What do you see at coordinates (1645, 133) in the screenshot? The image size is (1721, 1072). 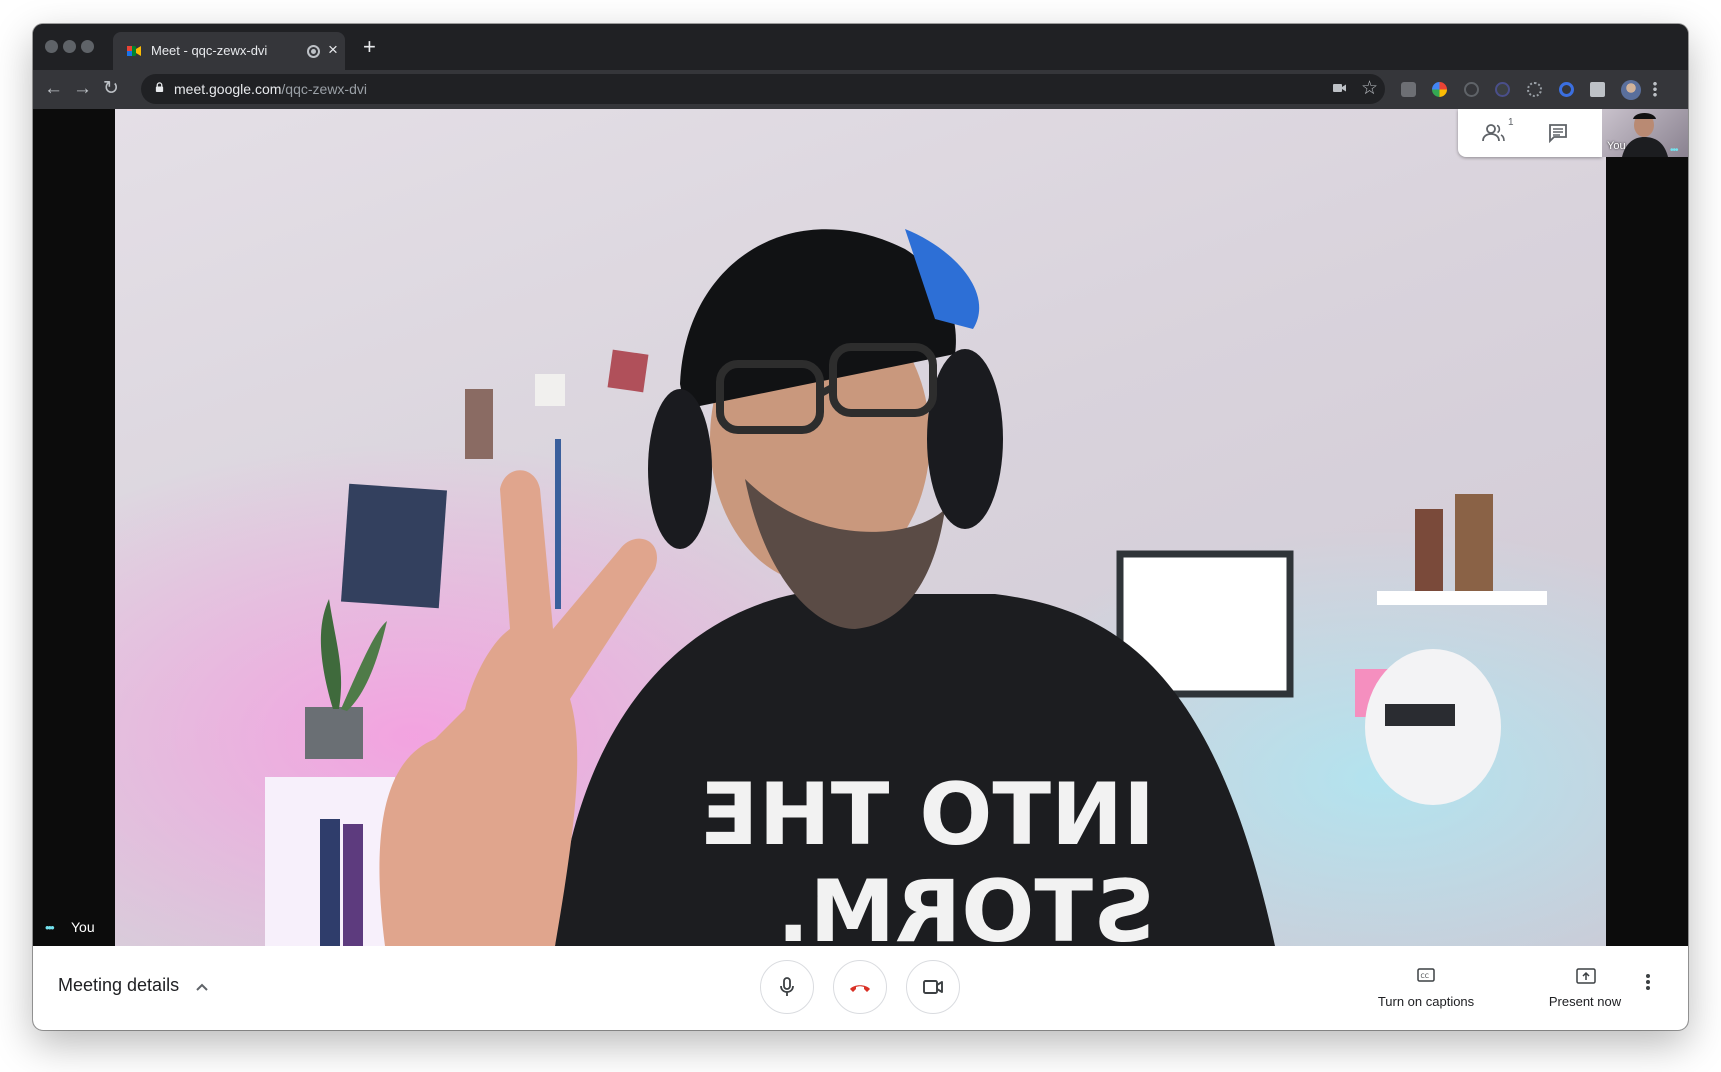 I see `self-view-tile: You •••` at bounding box center [1645, 133].